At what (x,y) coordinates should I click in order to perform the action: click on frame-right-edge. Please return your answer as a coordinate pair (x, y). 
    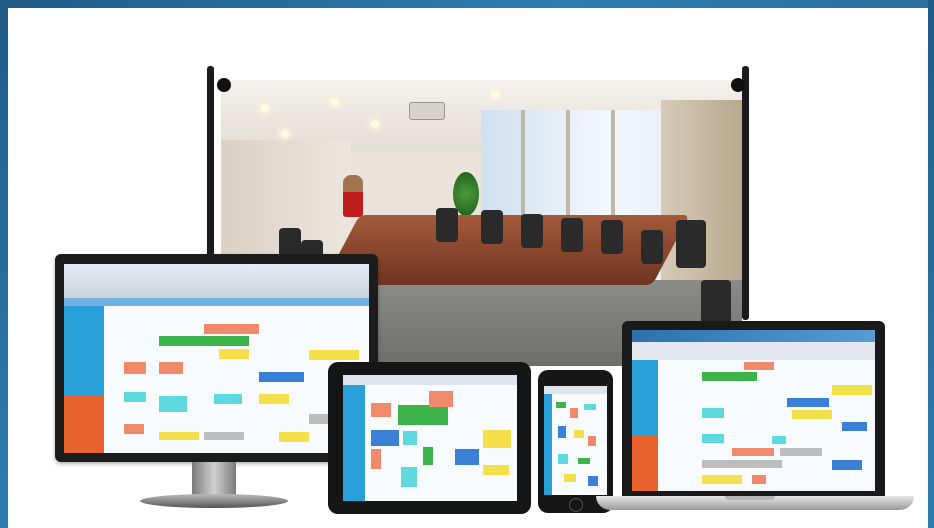
    Looking at the image, I should click on (931, 264).